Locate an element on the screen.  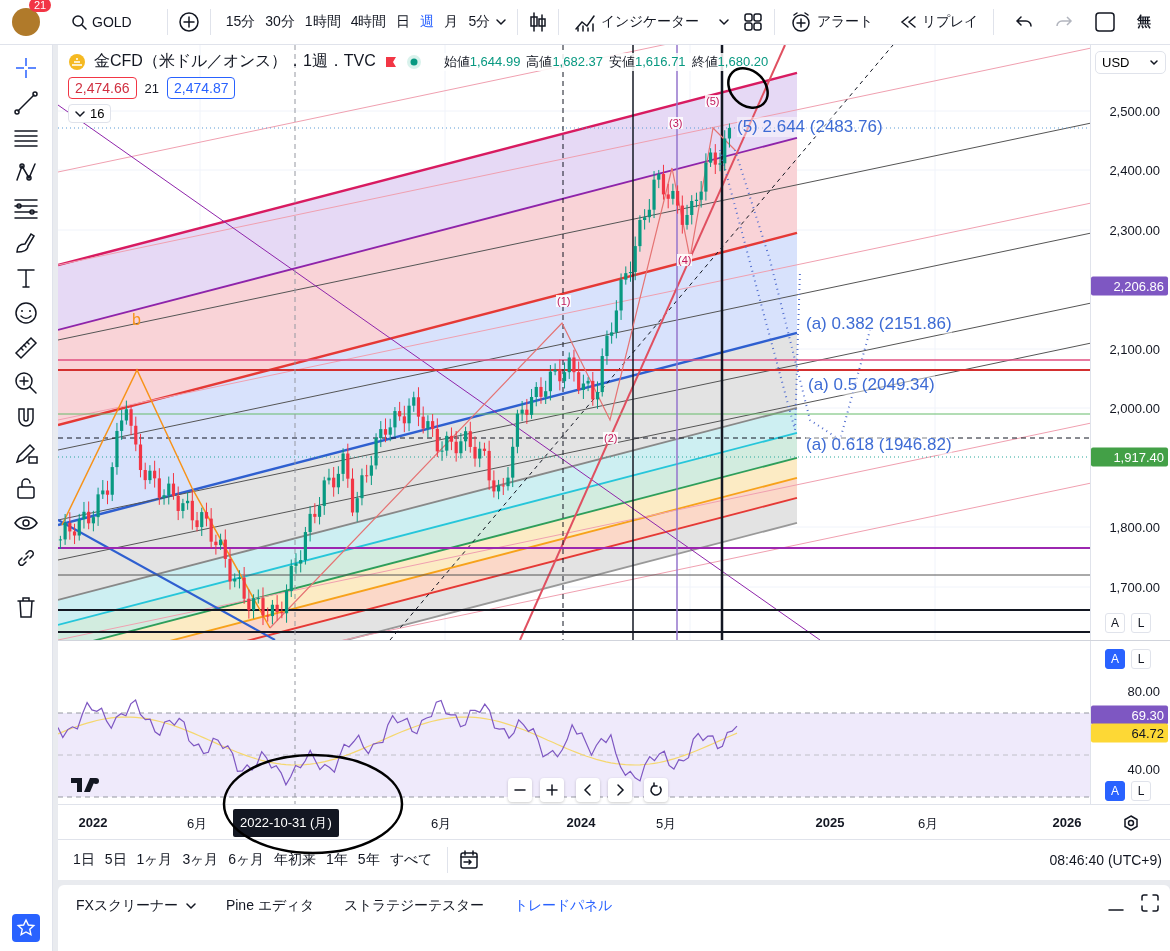
trend-line-icon is located at coordinates (26, 103).